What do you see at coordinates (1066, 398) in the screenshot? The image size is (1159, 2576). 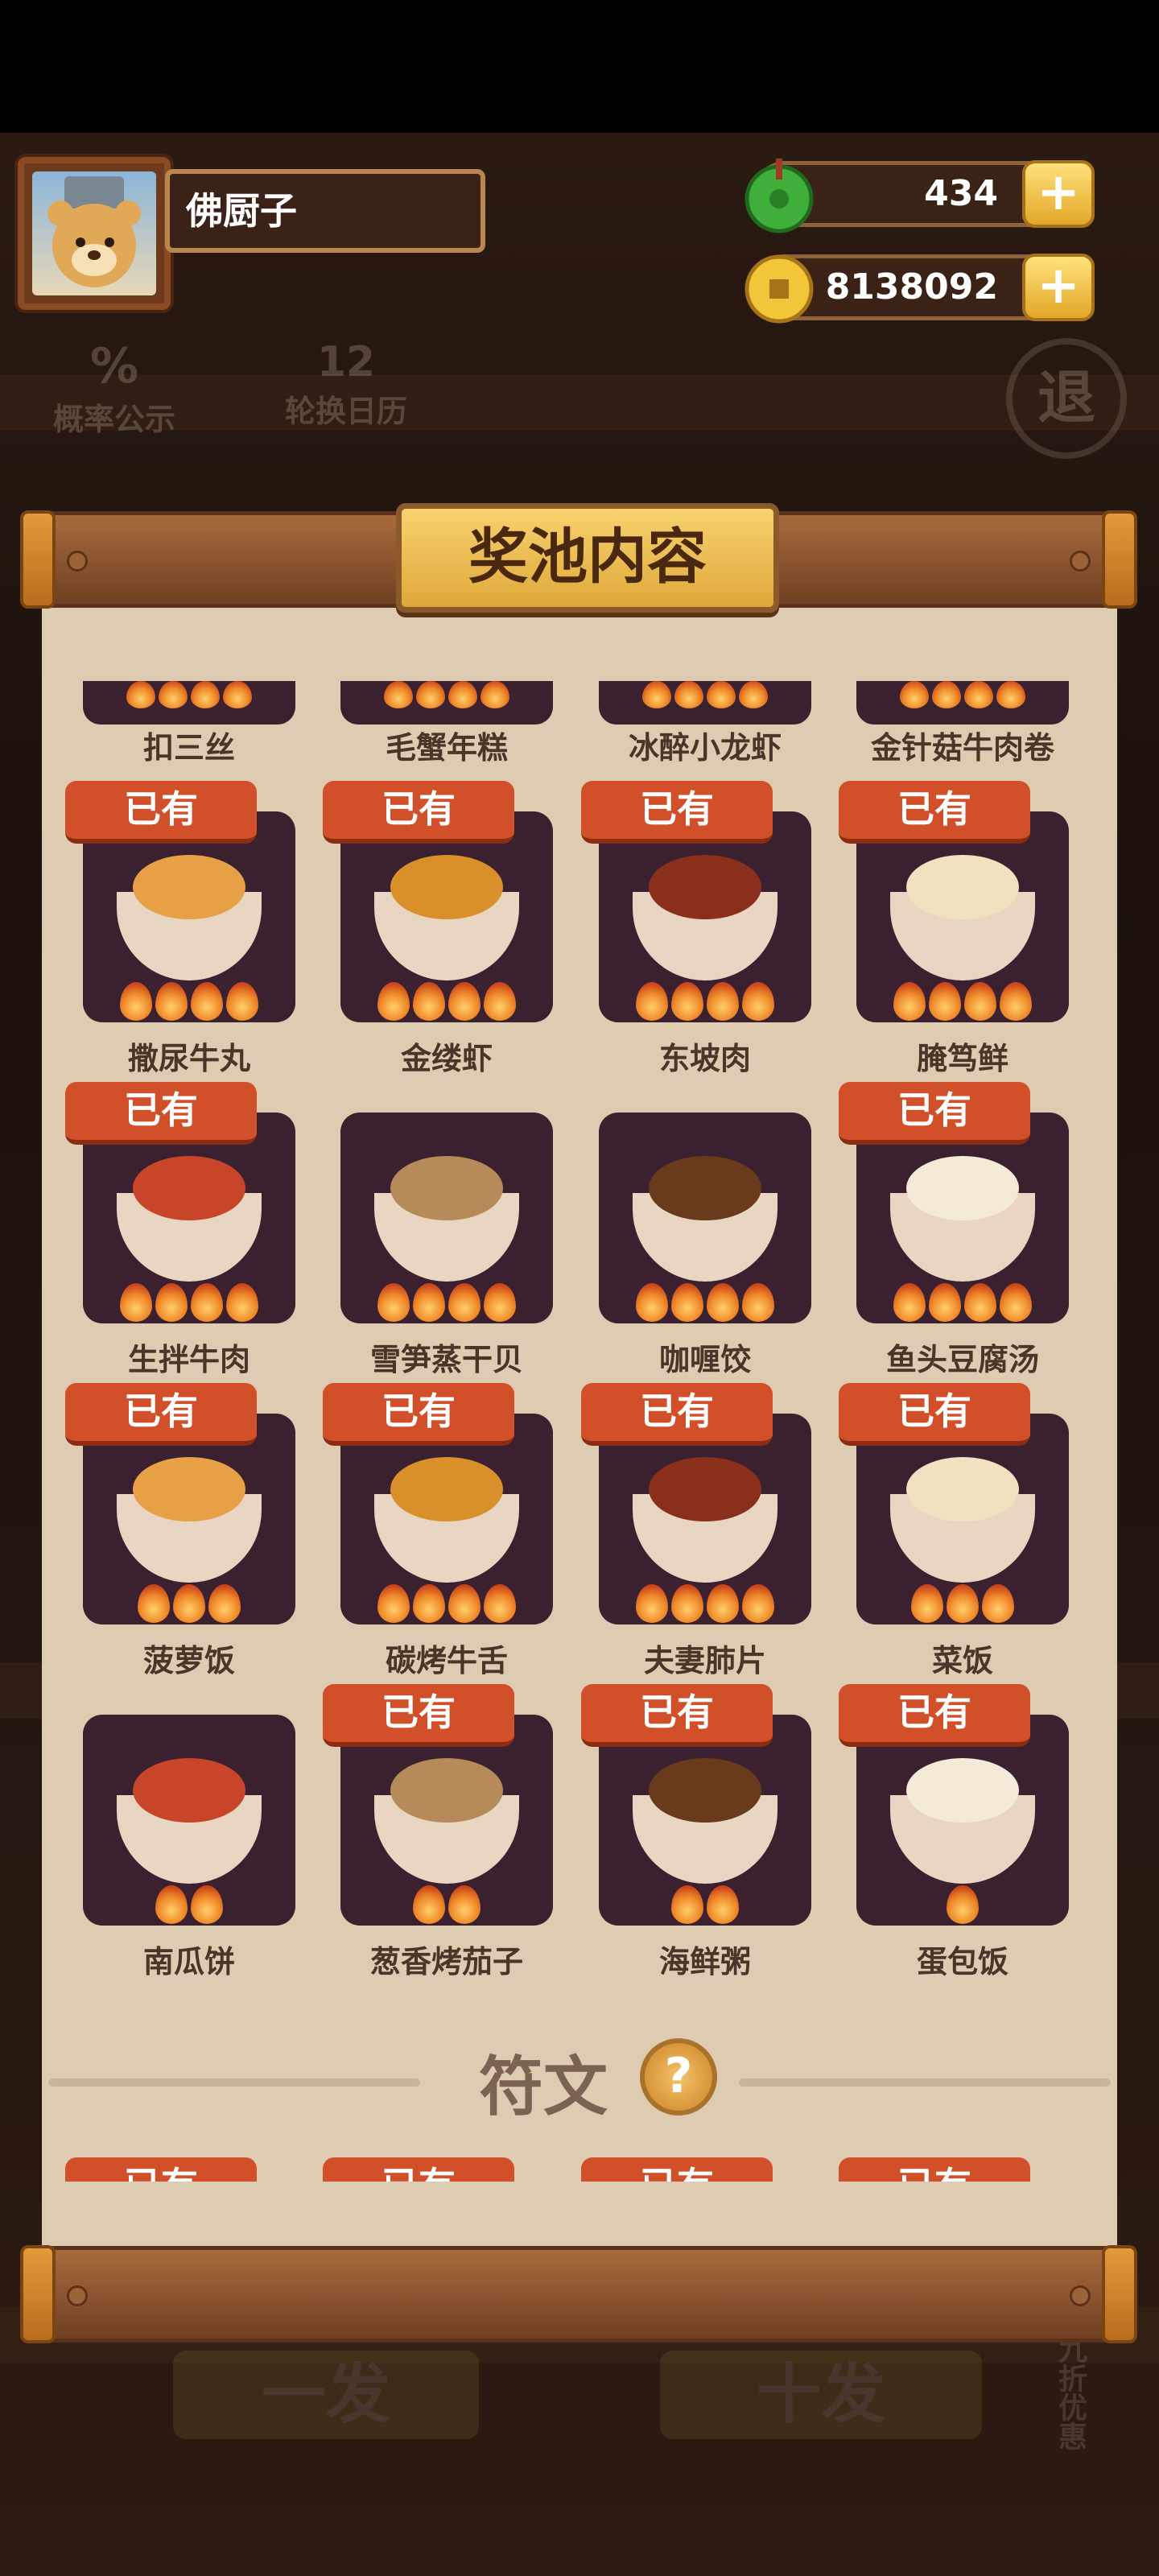 I see `exit-button: 退` at bounding box center [1066, 398].